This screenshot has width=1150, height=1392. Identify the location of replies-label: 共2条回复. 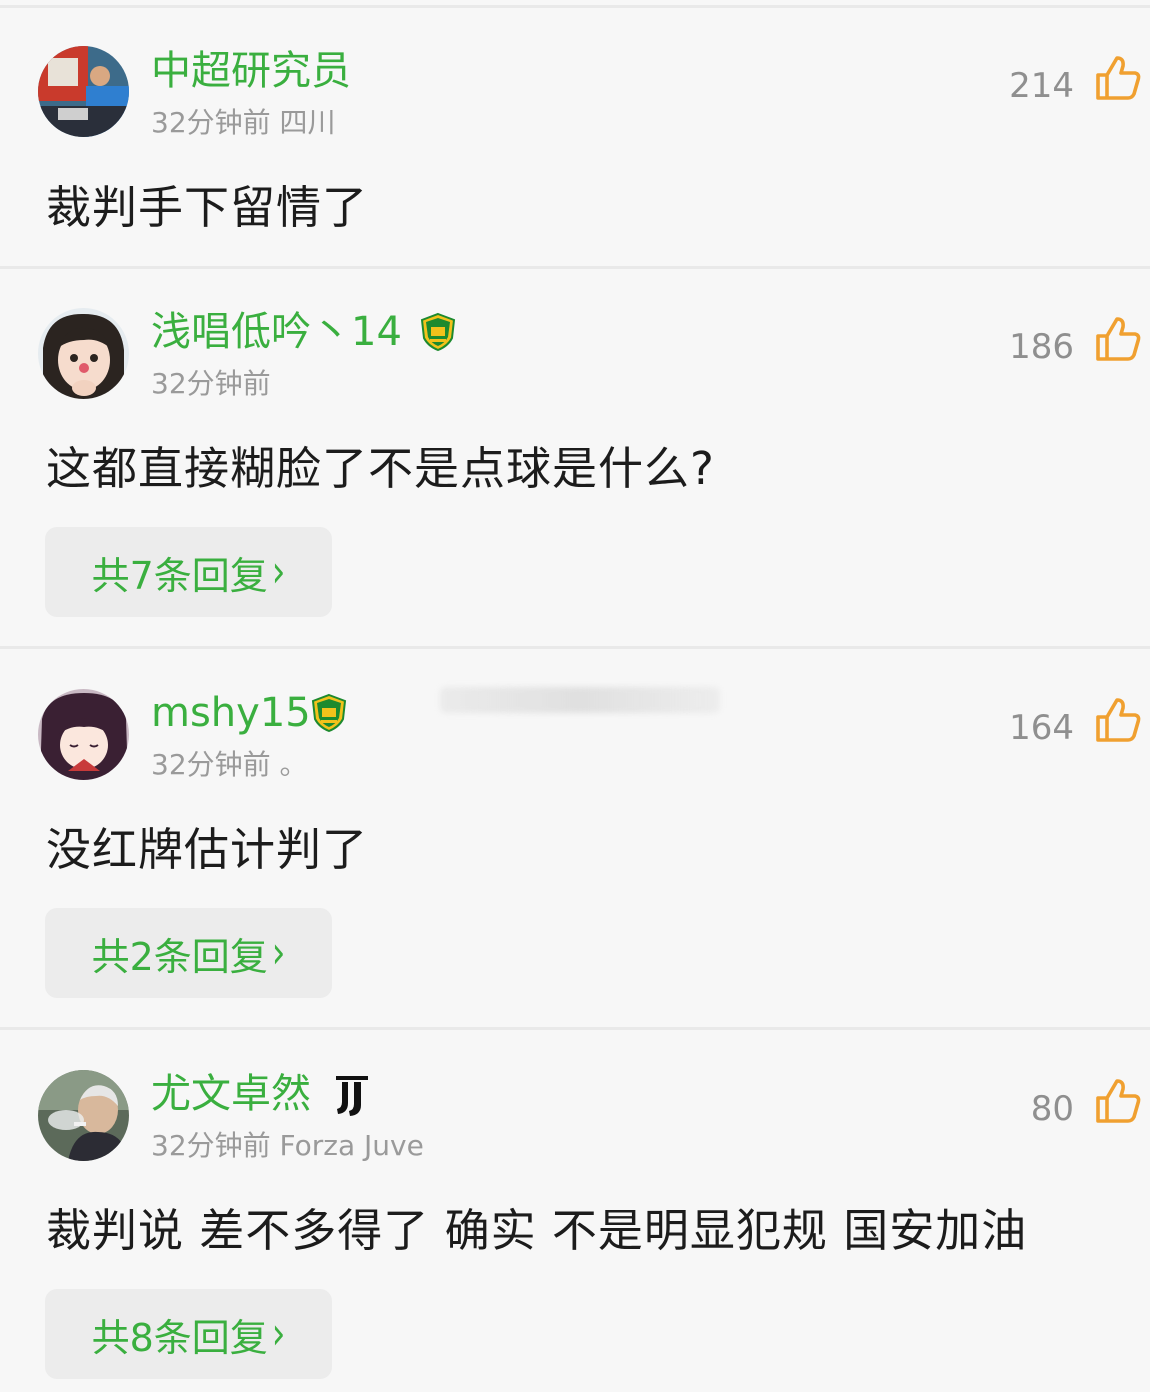
(179, 956).